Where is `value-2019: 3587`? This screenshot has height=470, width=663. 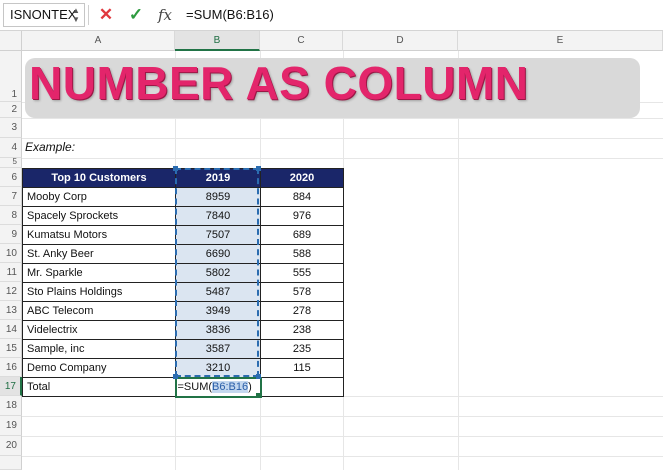
value-2019: 3587 is located at coordinates (218, 349).